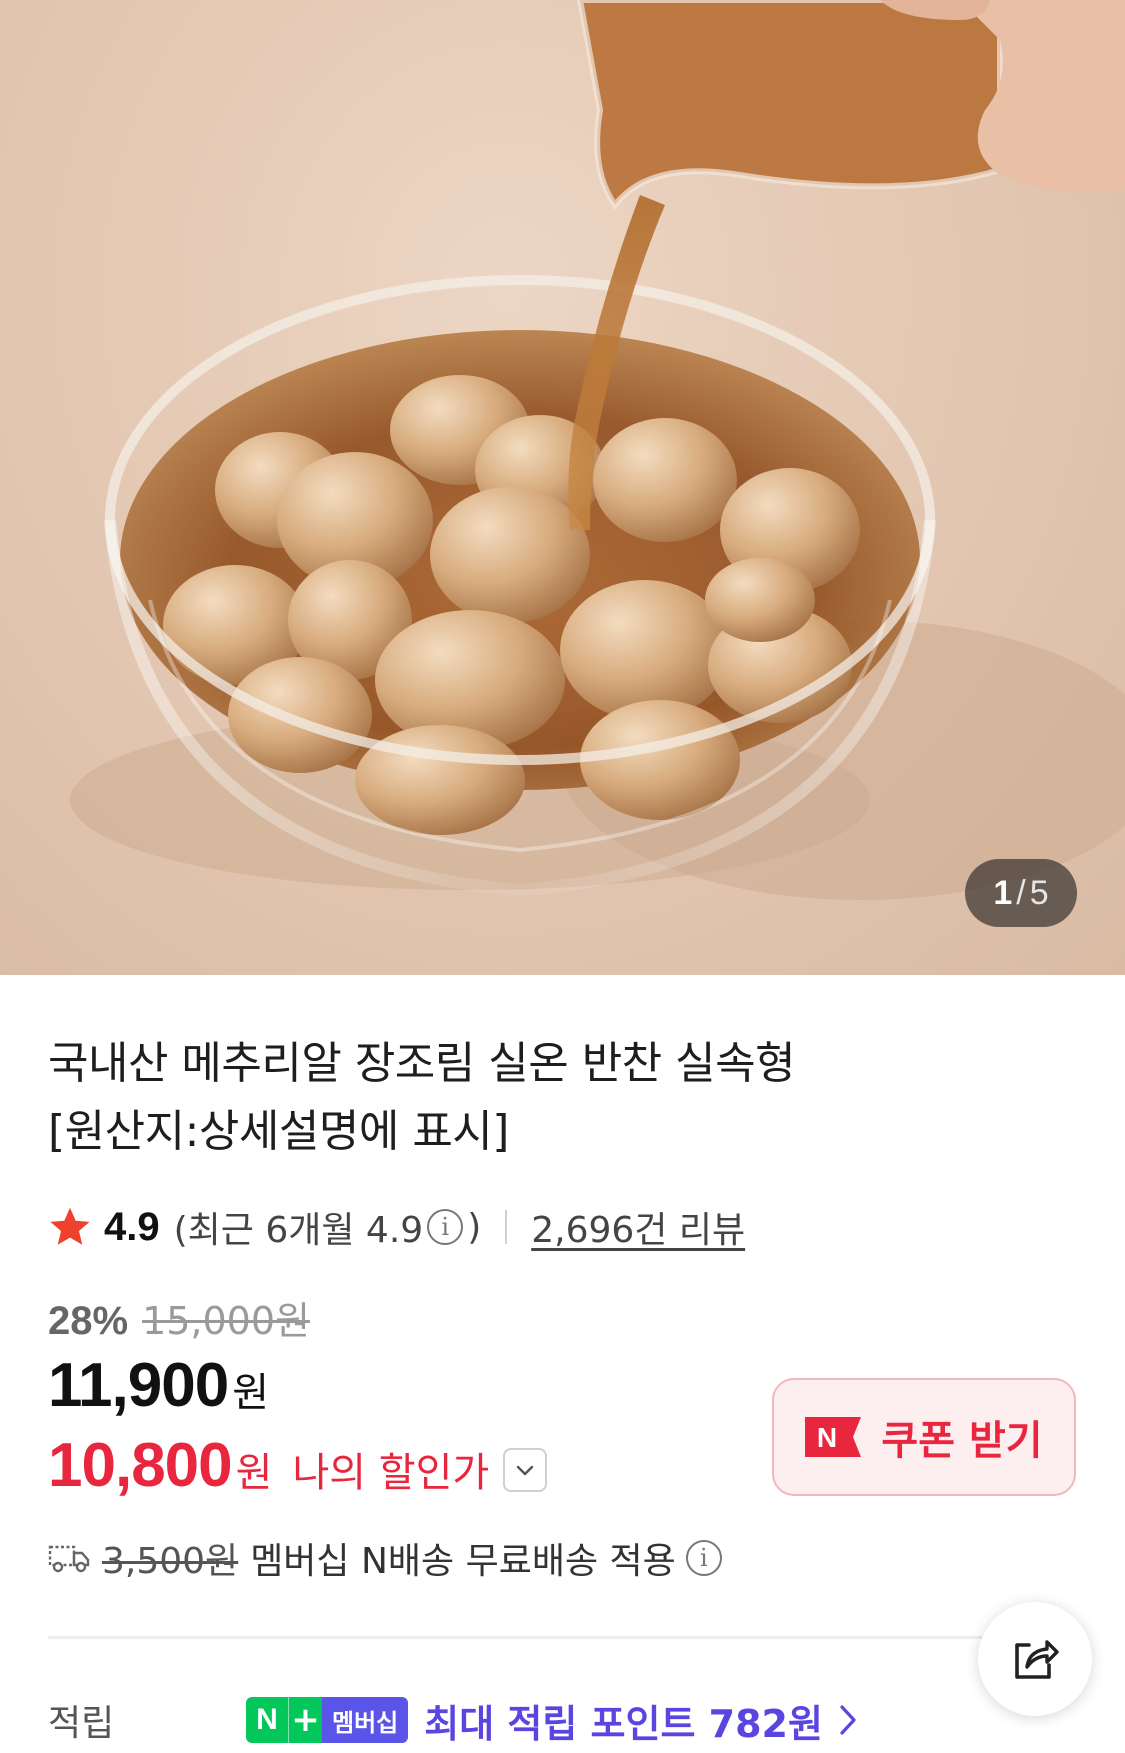  Describe the element at coordinates (848, 1720) in the screenshot. I see `chevron-right-icon` at that location.